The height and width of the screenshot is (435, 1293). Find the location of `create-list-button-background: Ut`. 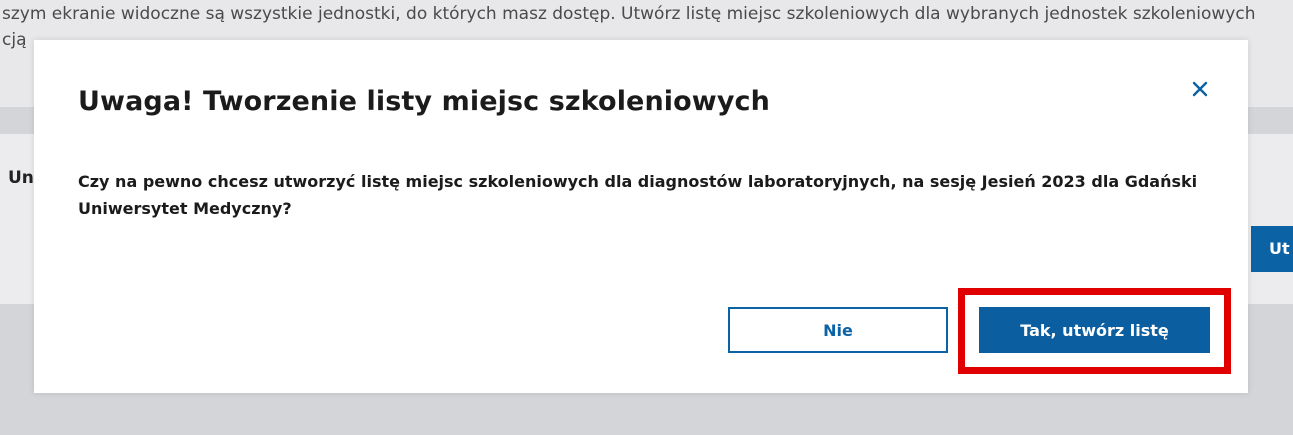

create-list-button-background: Ut is located at coordinates (1272, 249).